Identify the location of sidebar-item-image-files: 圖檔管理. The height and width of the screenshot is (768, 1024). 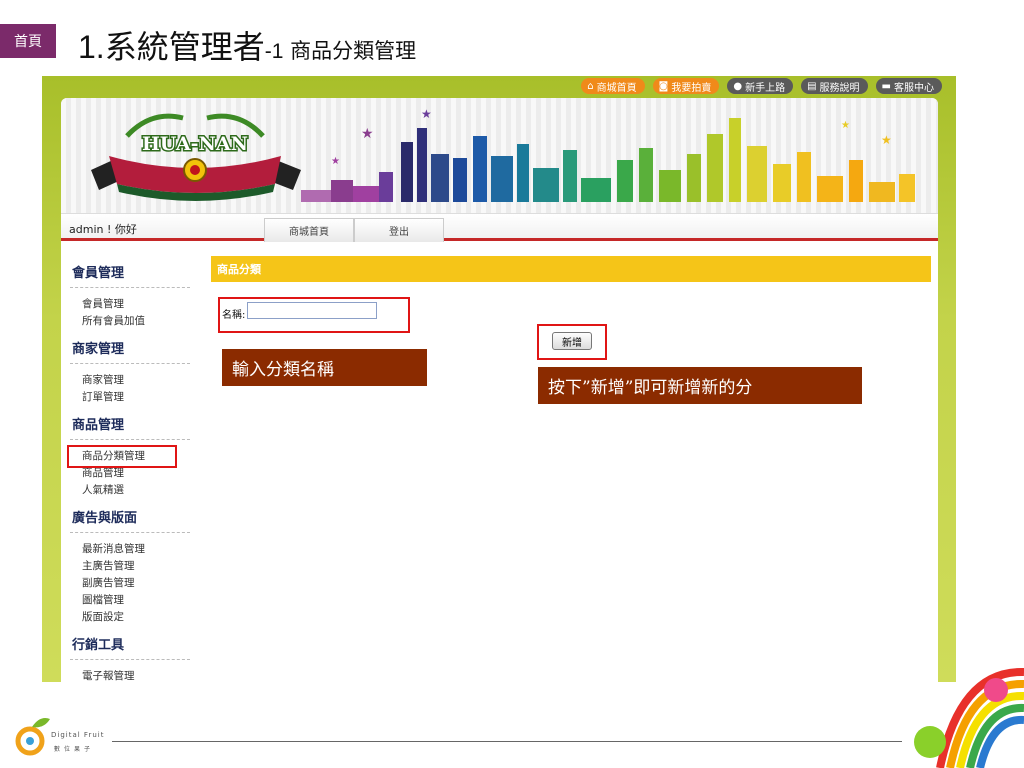
(136, 600).